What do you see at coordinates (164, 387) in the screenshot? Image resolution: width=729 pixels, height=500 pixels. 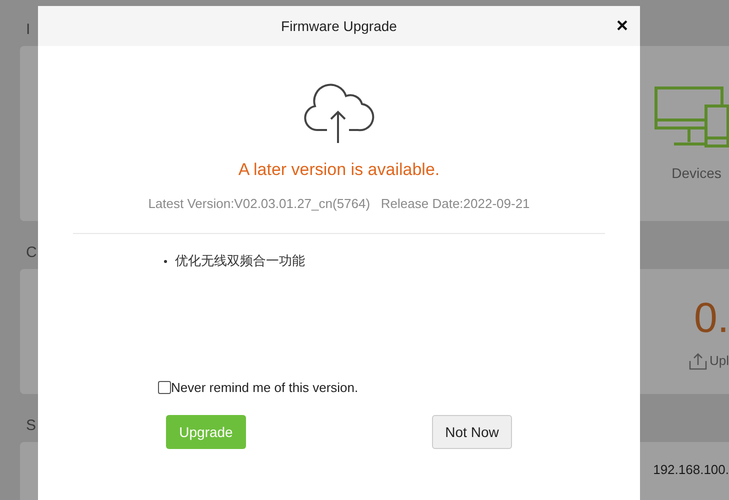 I see `never-remind-checkbox` at bounding box center [164, 387].